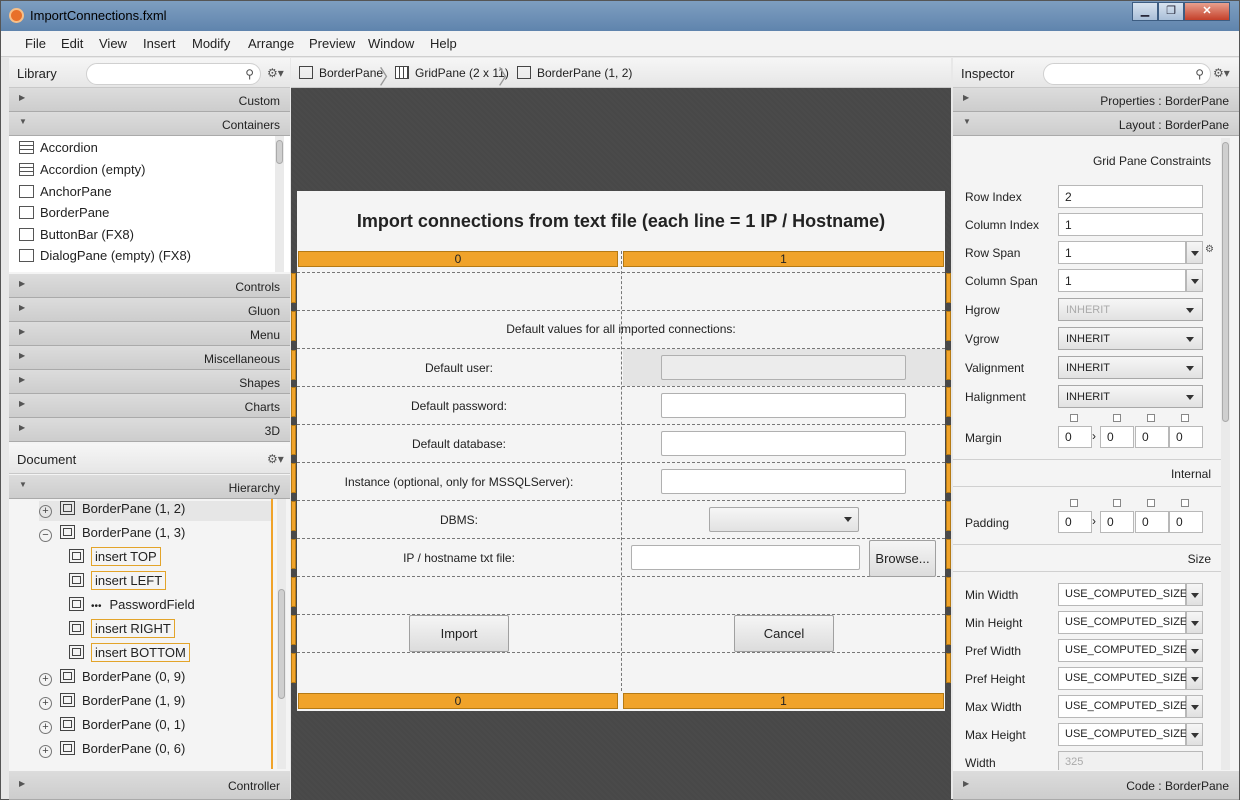  What do you see at coordinates (113, 43) in the screenshot?
I see `menu-view: View` at bounding box center [113, 43].